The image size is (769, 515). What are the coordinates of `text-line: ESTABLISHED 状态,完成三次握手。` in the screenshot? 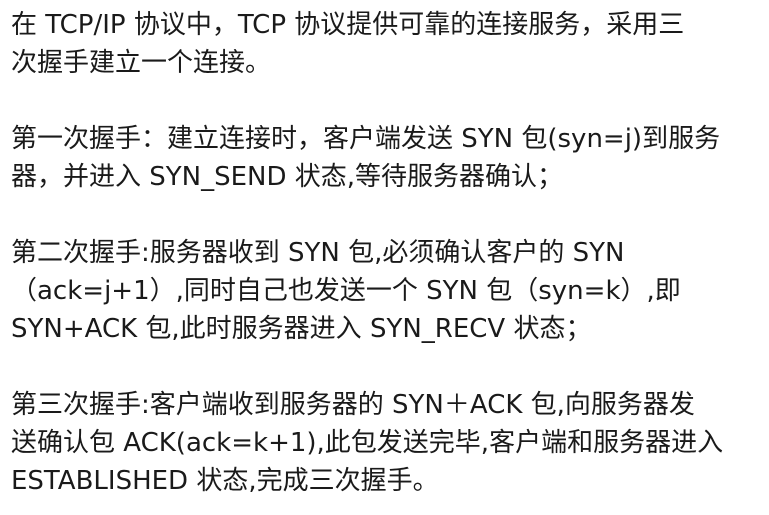 It's located at (225, 481).